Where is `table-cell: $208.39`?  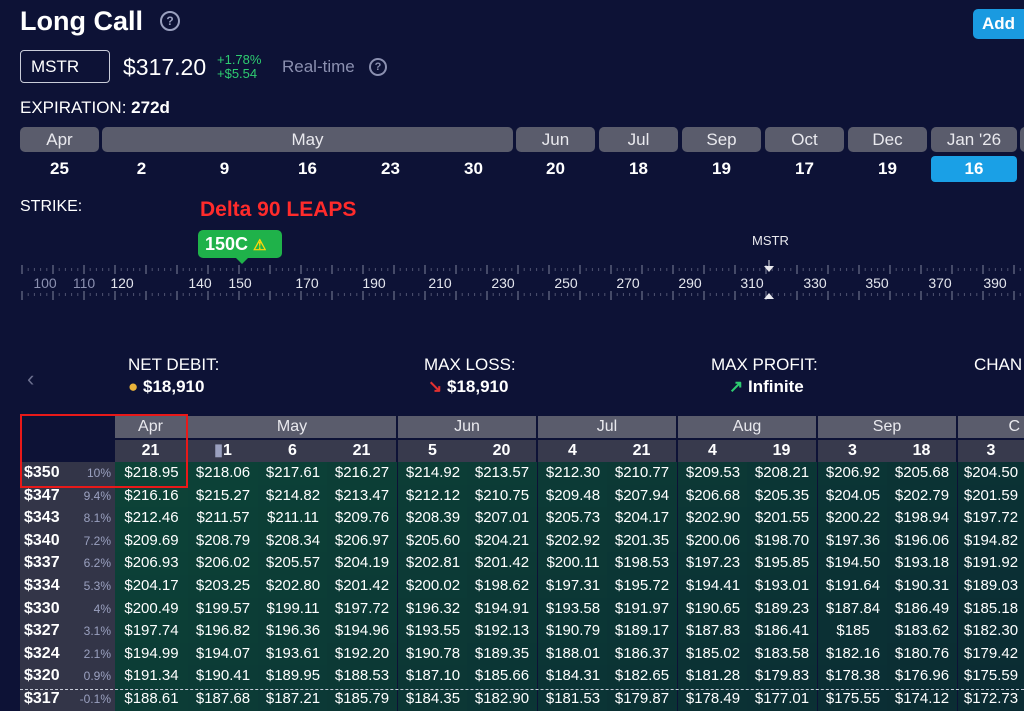 table-cell: $208.39 is located at coordinates (433, 518).